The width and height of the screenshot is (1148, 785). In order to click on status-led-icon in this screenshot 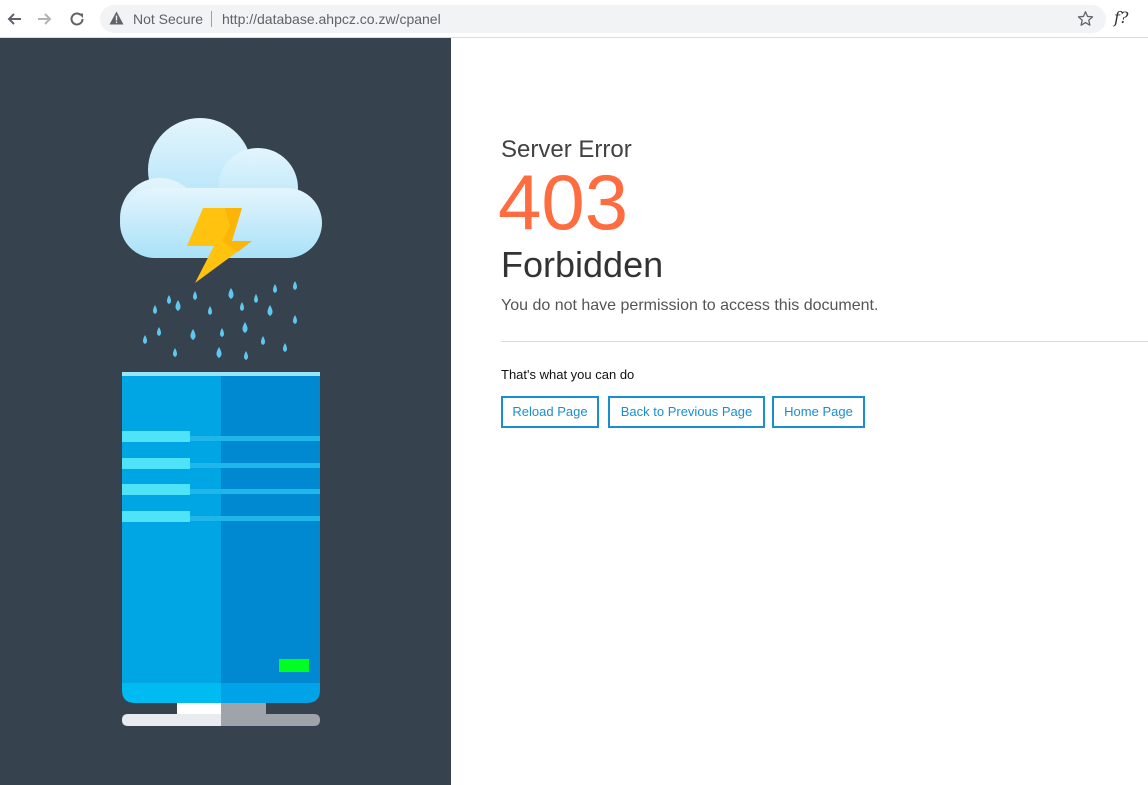, I will do `click(294, 665)`.